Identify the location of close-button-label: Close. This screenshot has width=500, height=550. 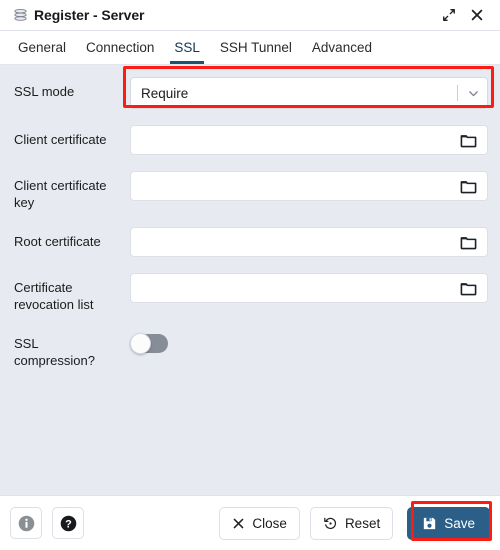
(269, 523).